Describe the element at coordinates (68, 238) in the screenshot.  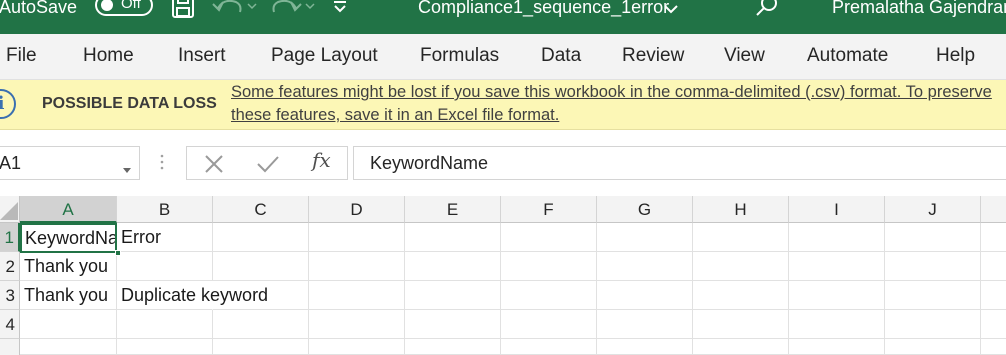
I see `cell-a1: KeywordName` at that location.